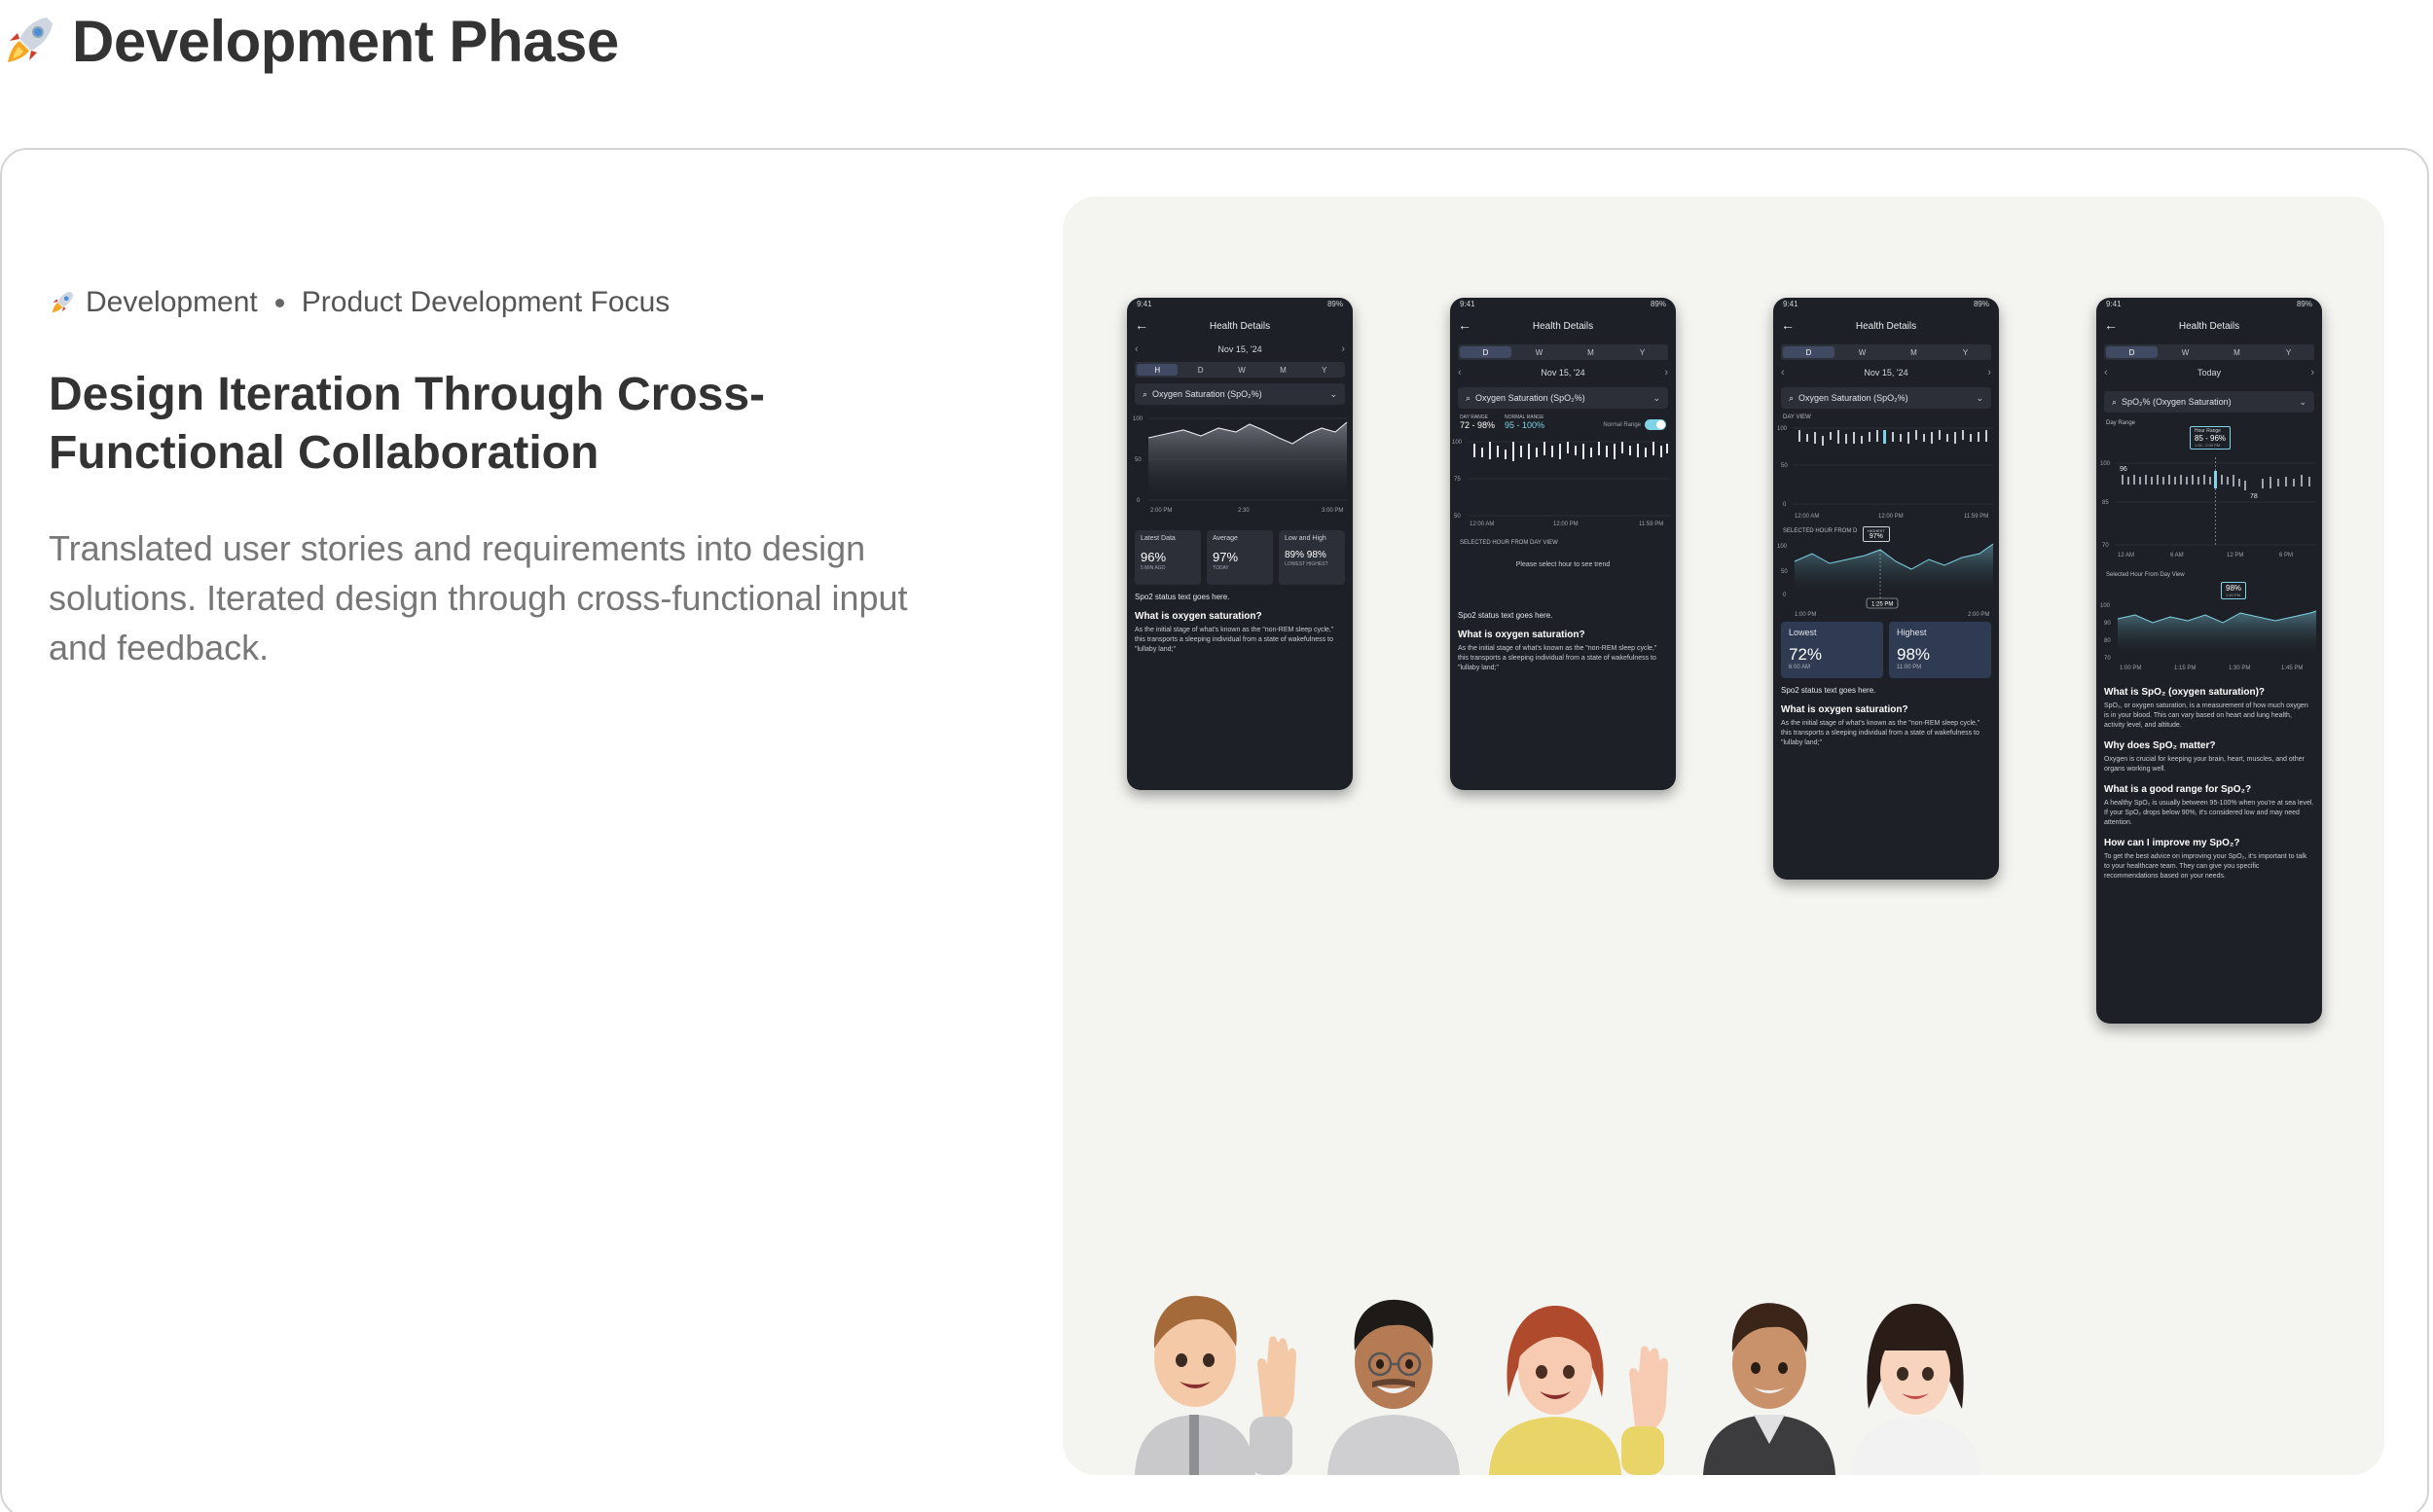 Image resolution: width=2433 pixels, height=1512 pixels. Describe the element at coordinates (2209, 402) in the screenshot. I see `metric-select: ⌕ SpO₂% (Oxygen Saturation) ⌄` at that location.